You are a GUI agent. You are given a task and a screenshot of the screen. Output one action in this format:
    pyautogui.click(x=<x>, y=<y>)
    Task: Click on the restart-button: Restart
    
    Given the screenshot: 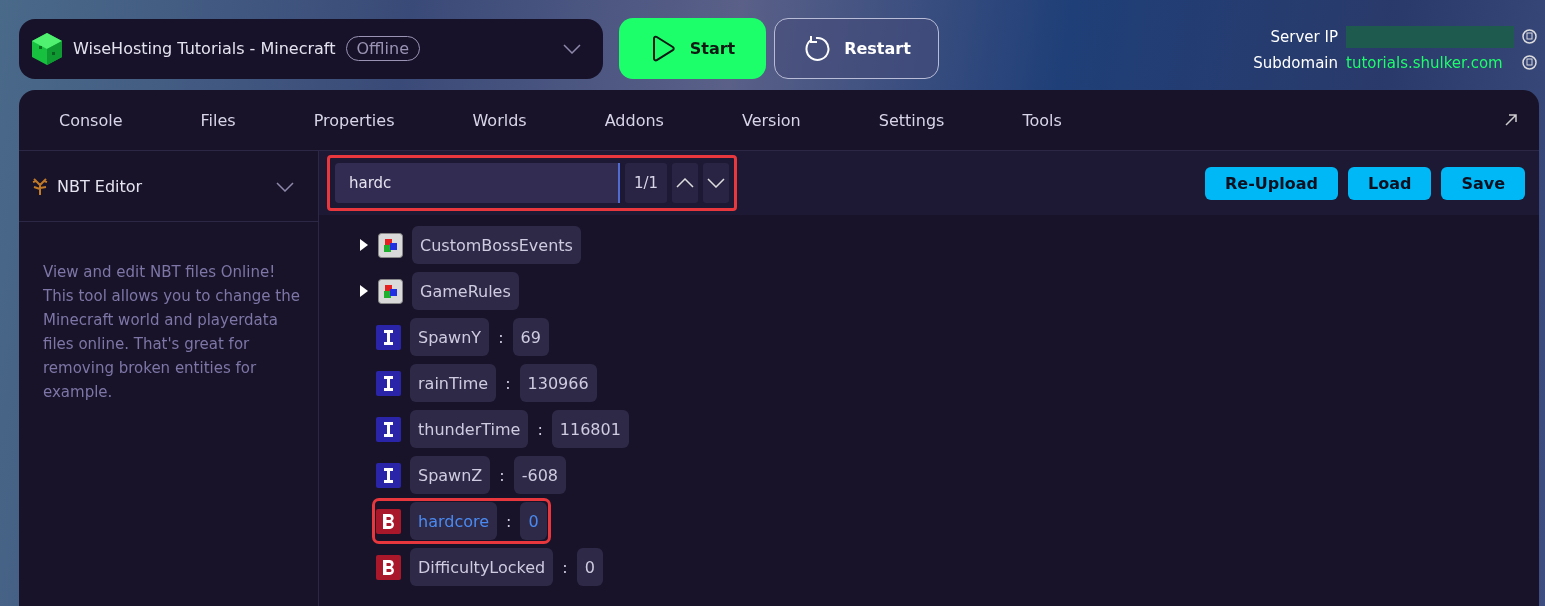 What is the action you would take?
    pyautogui.click(x=856, y=48)
    